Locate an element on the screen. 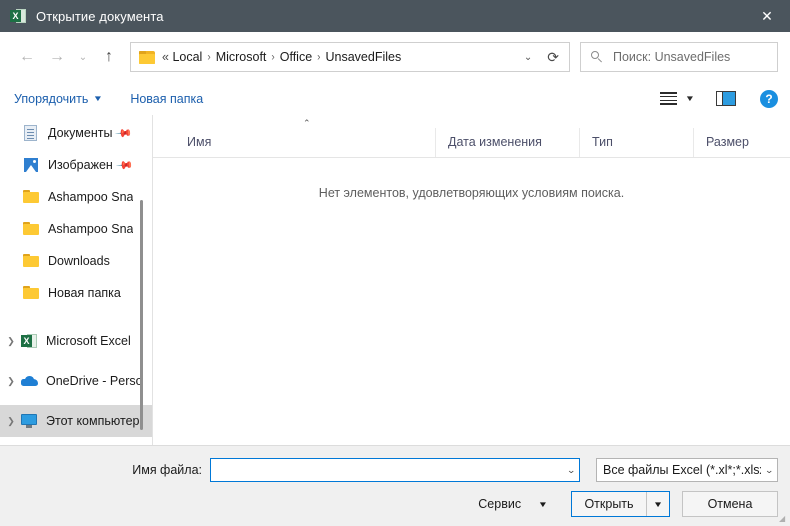 The height and width of the screenshot is (526, 790). new-folder-label: Новая папка is located at coordinates (167, 98).